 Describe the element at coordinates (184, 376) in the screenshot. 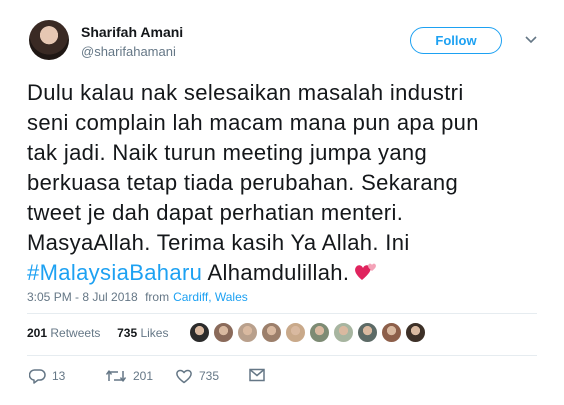

I see `like-icon` at that location.